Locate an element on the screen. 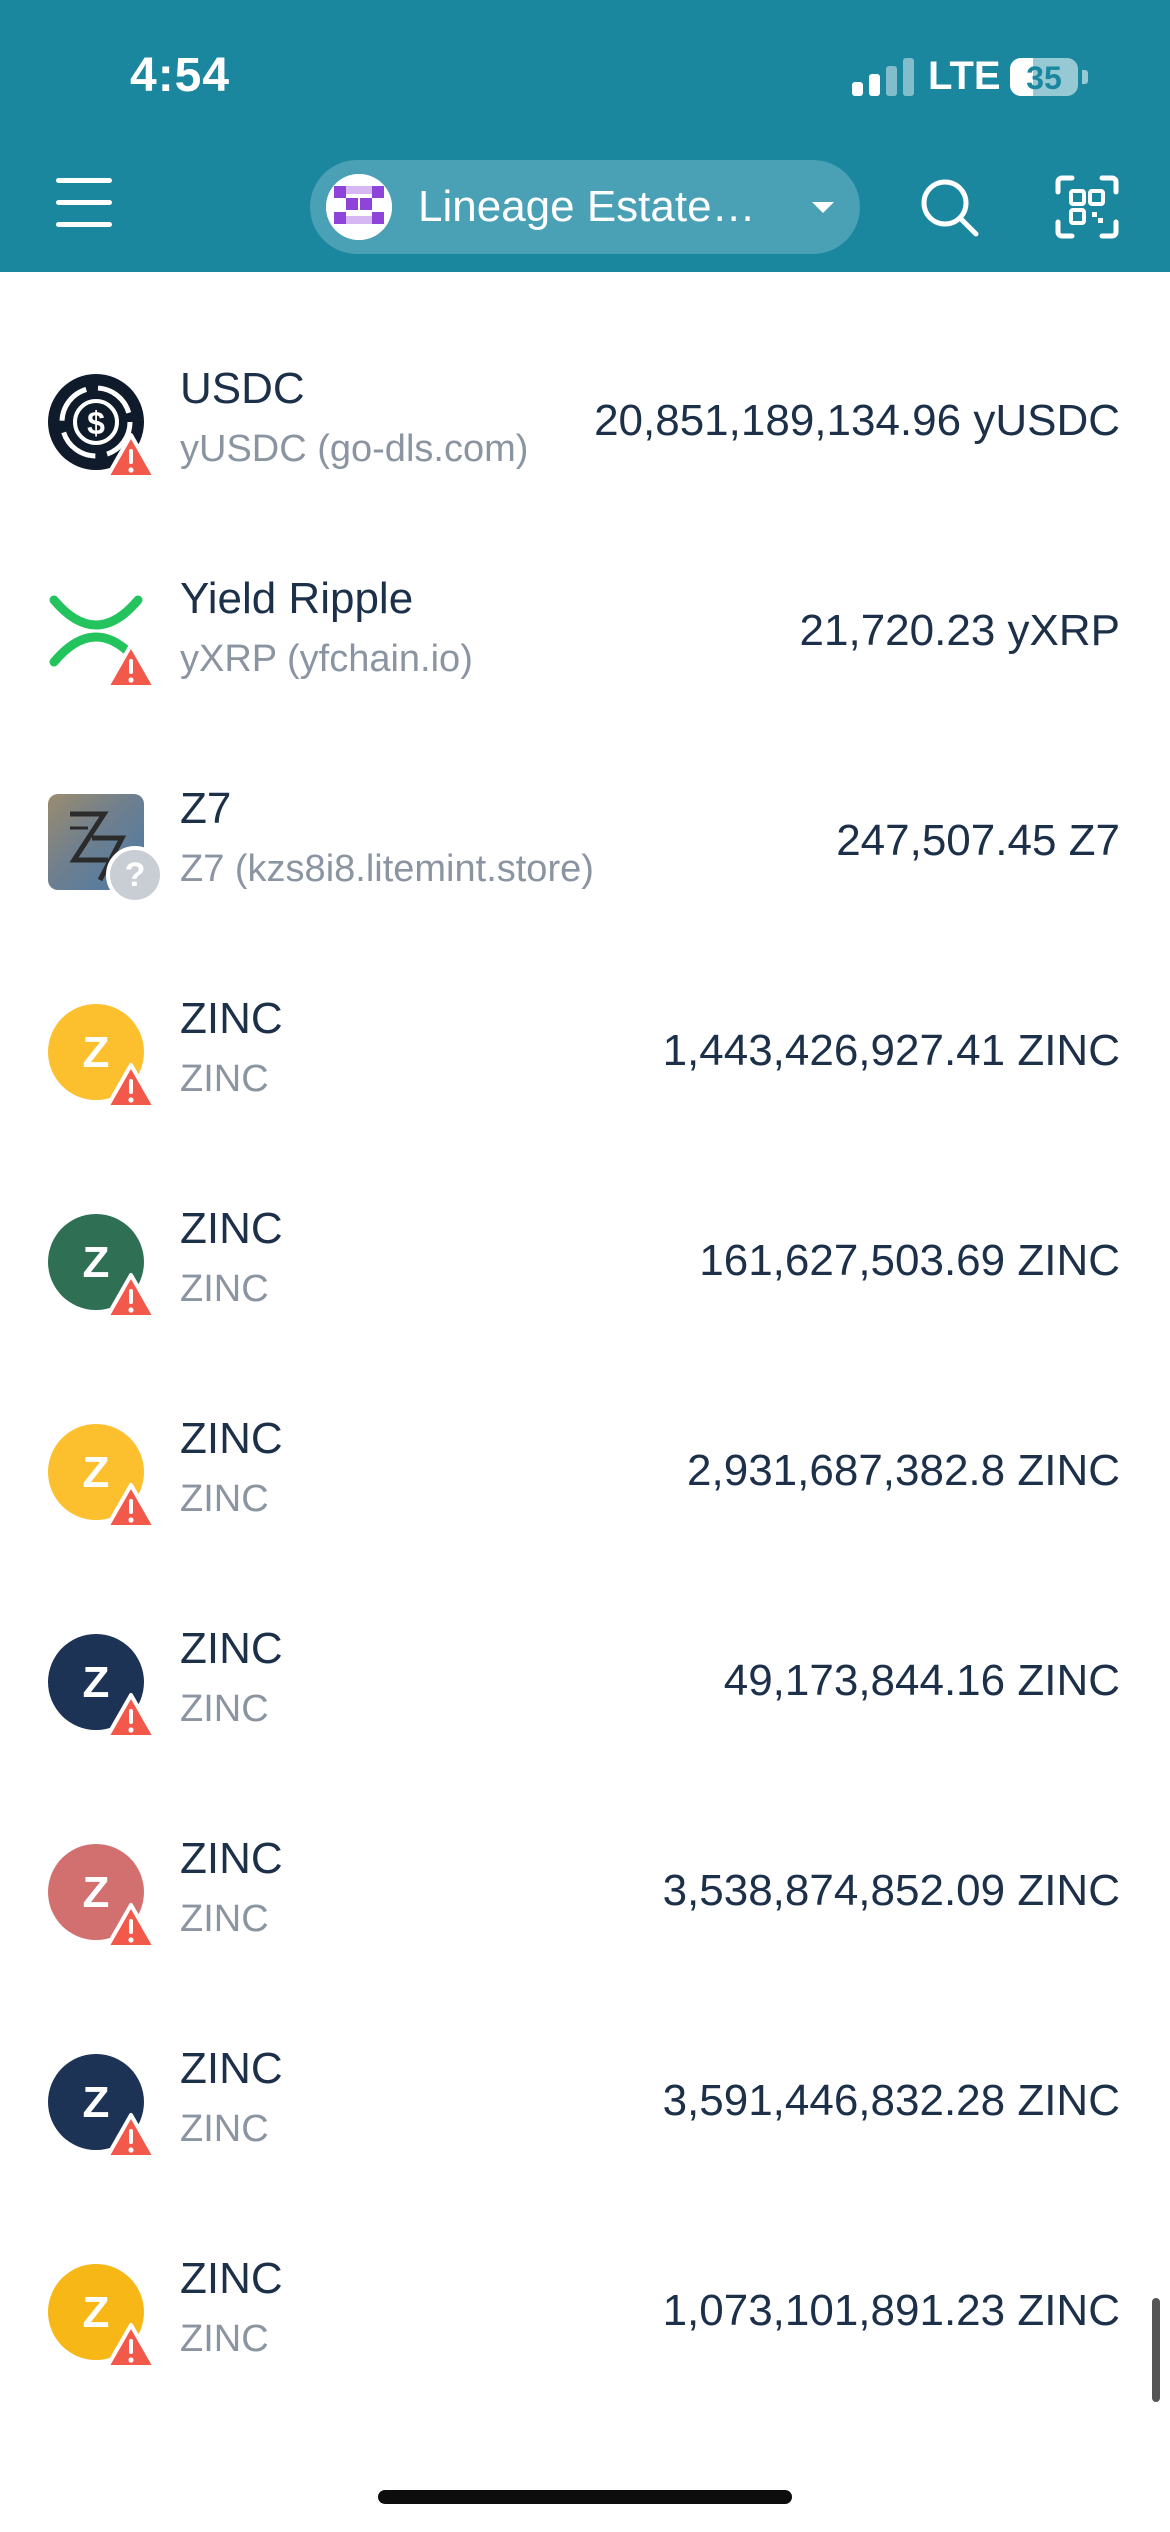  hamburger-menu-icon is located at coordinates (85, 203).